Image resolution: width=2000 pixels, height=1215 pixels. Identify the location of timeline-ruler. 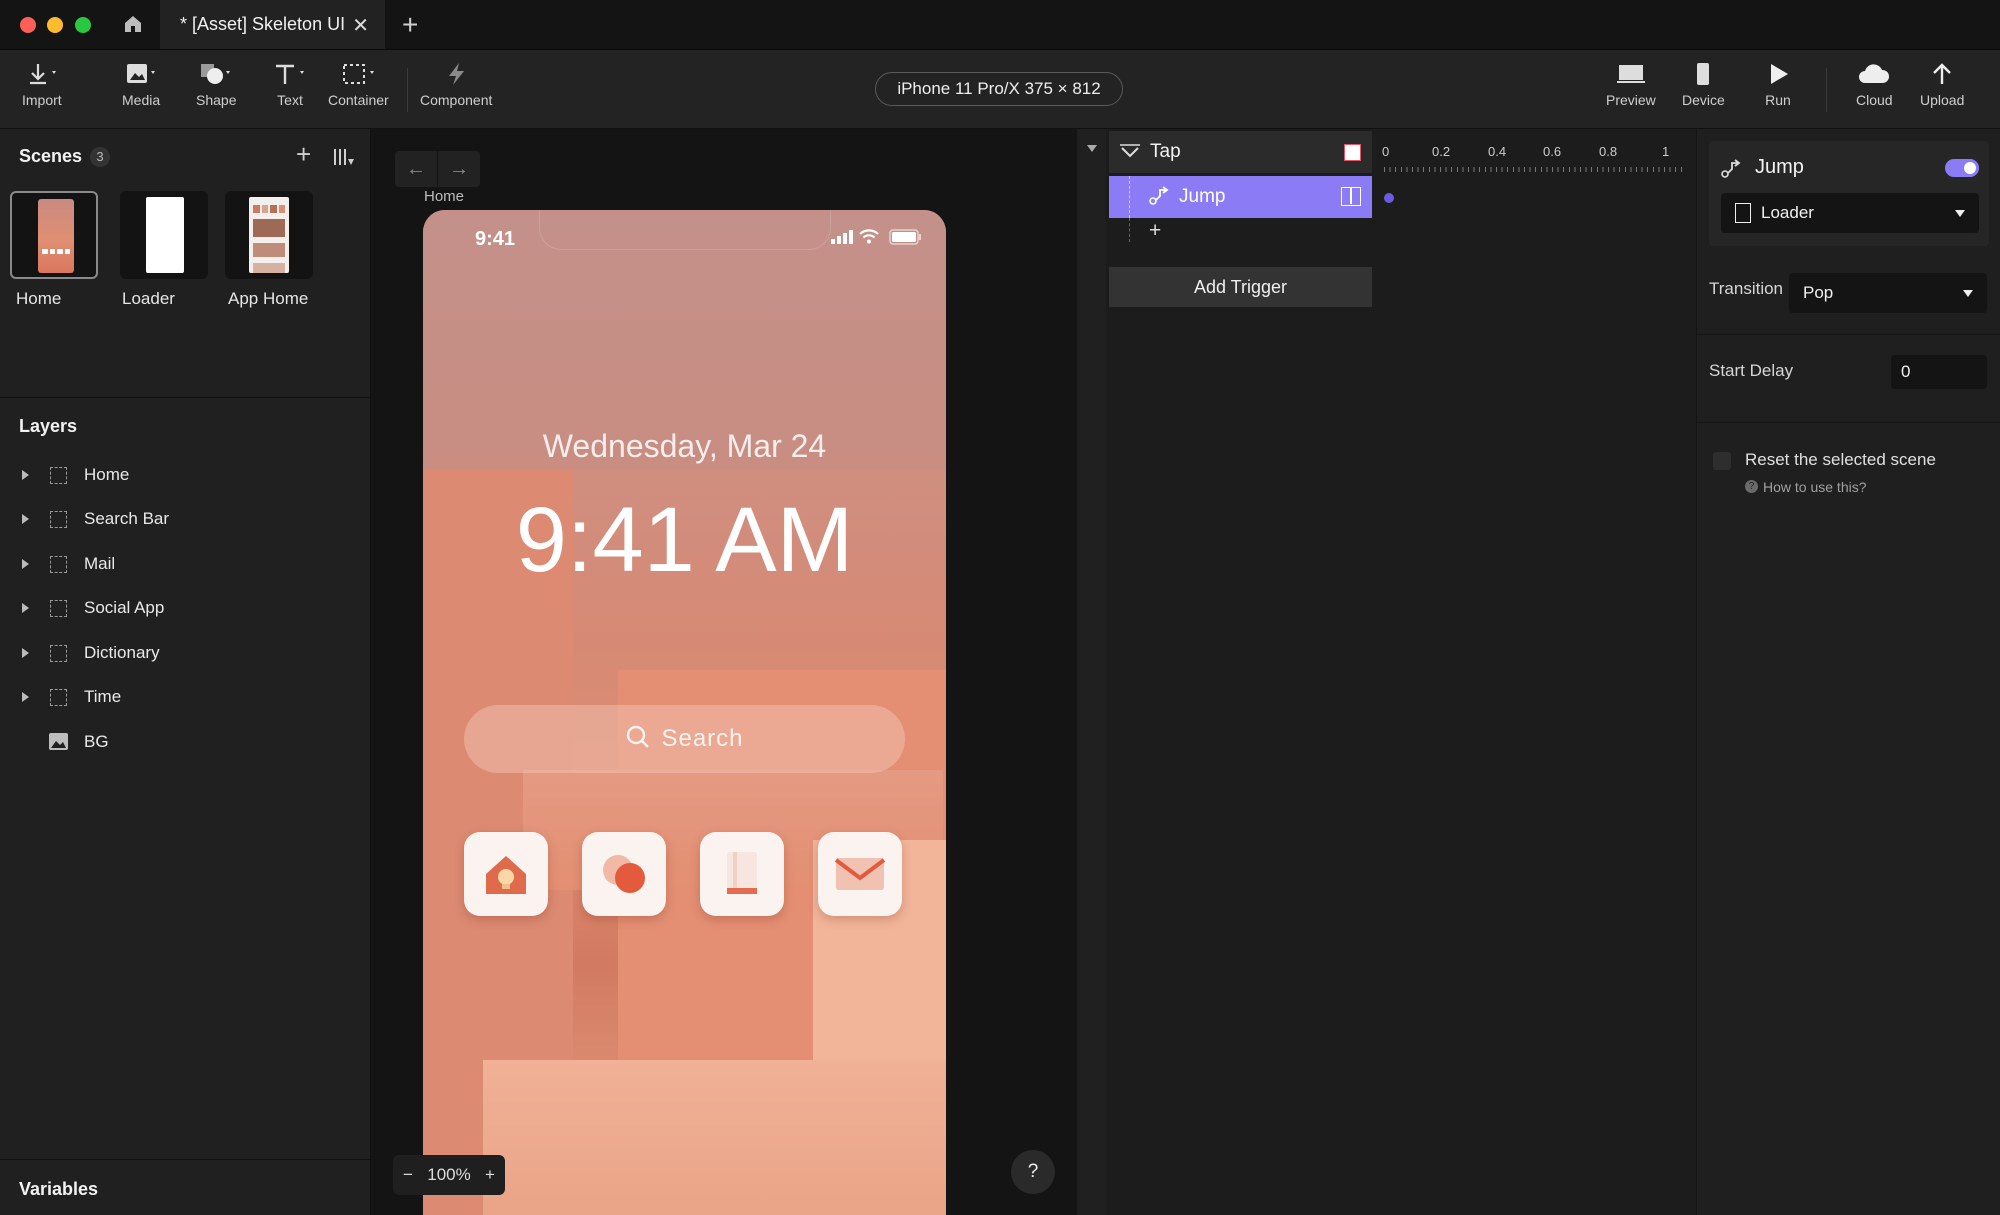
(1534, 169).